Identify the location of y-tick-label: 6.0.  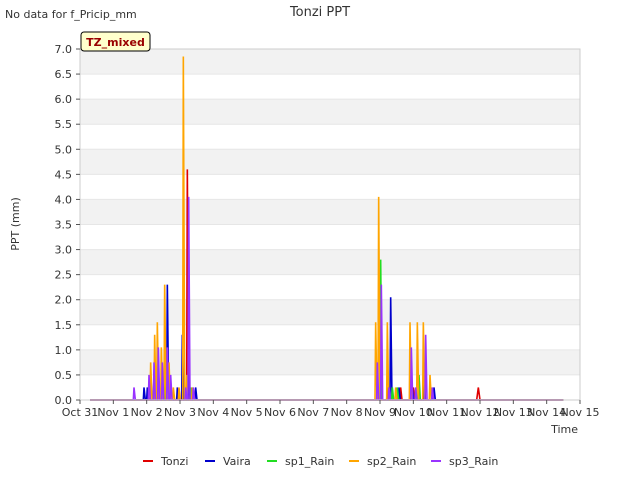
(64, 99).